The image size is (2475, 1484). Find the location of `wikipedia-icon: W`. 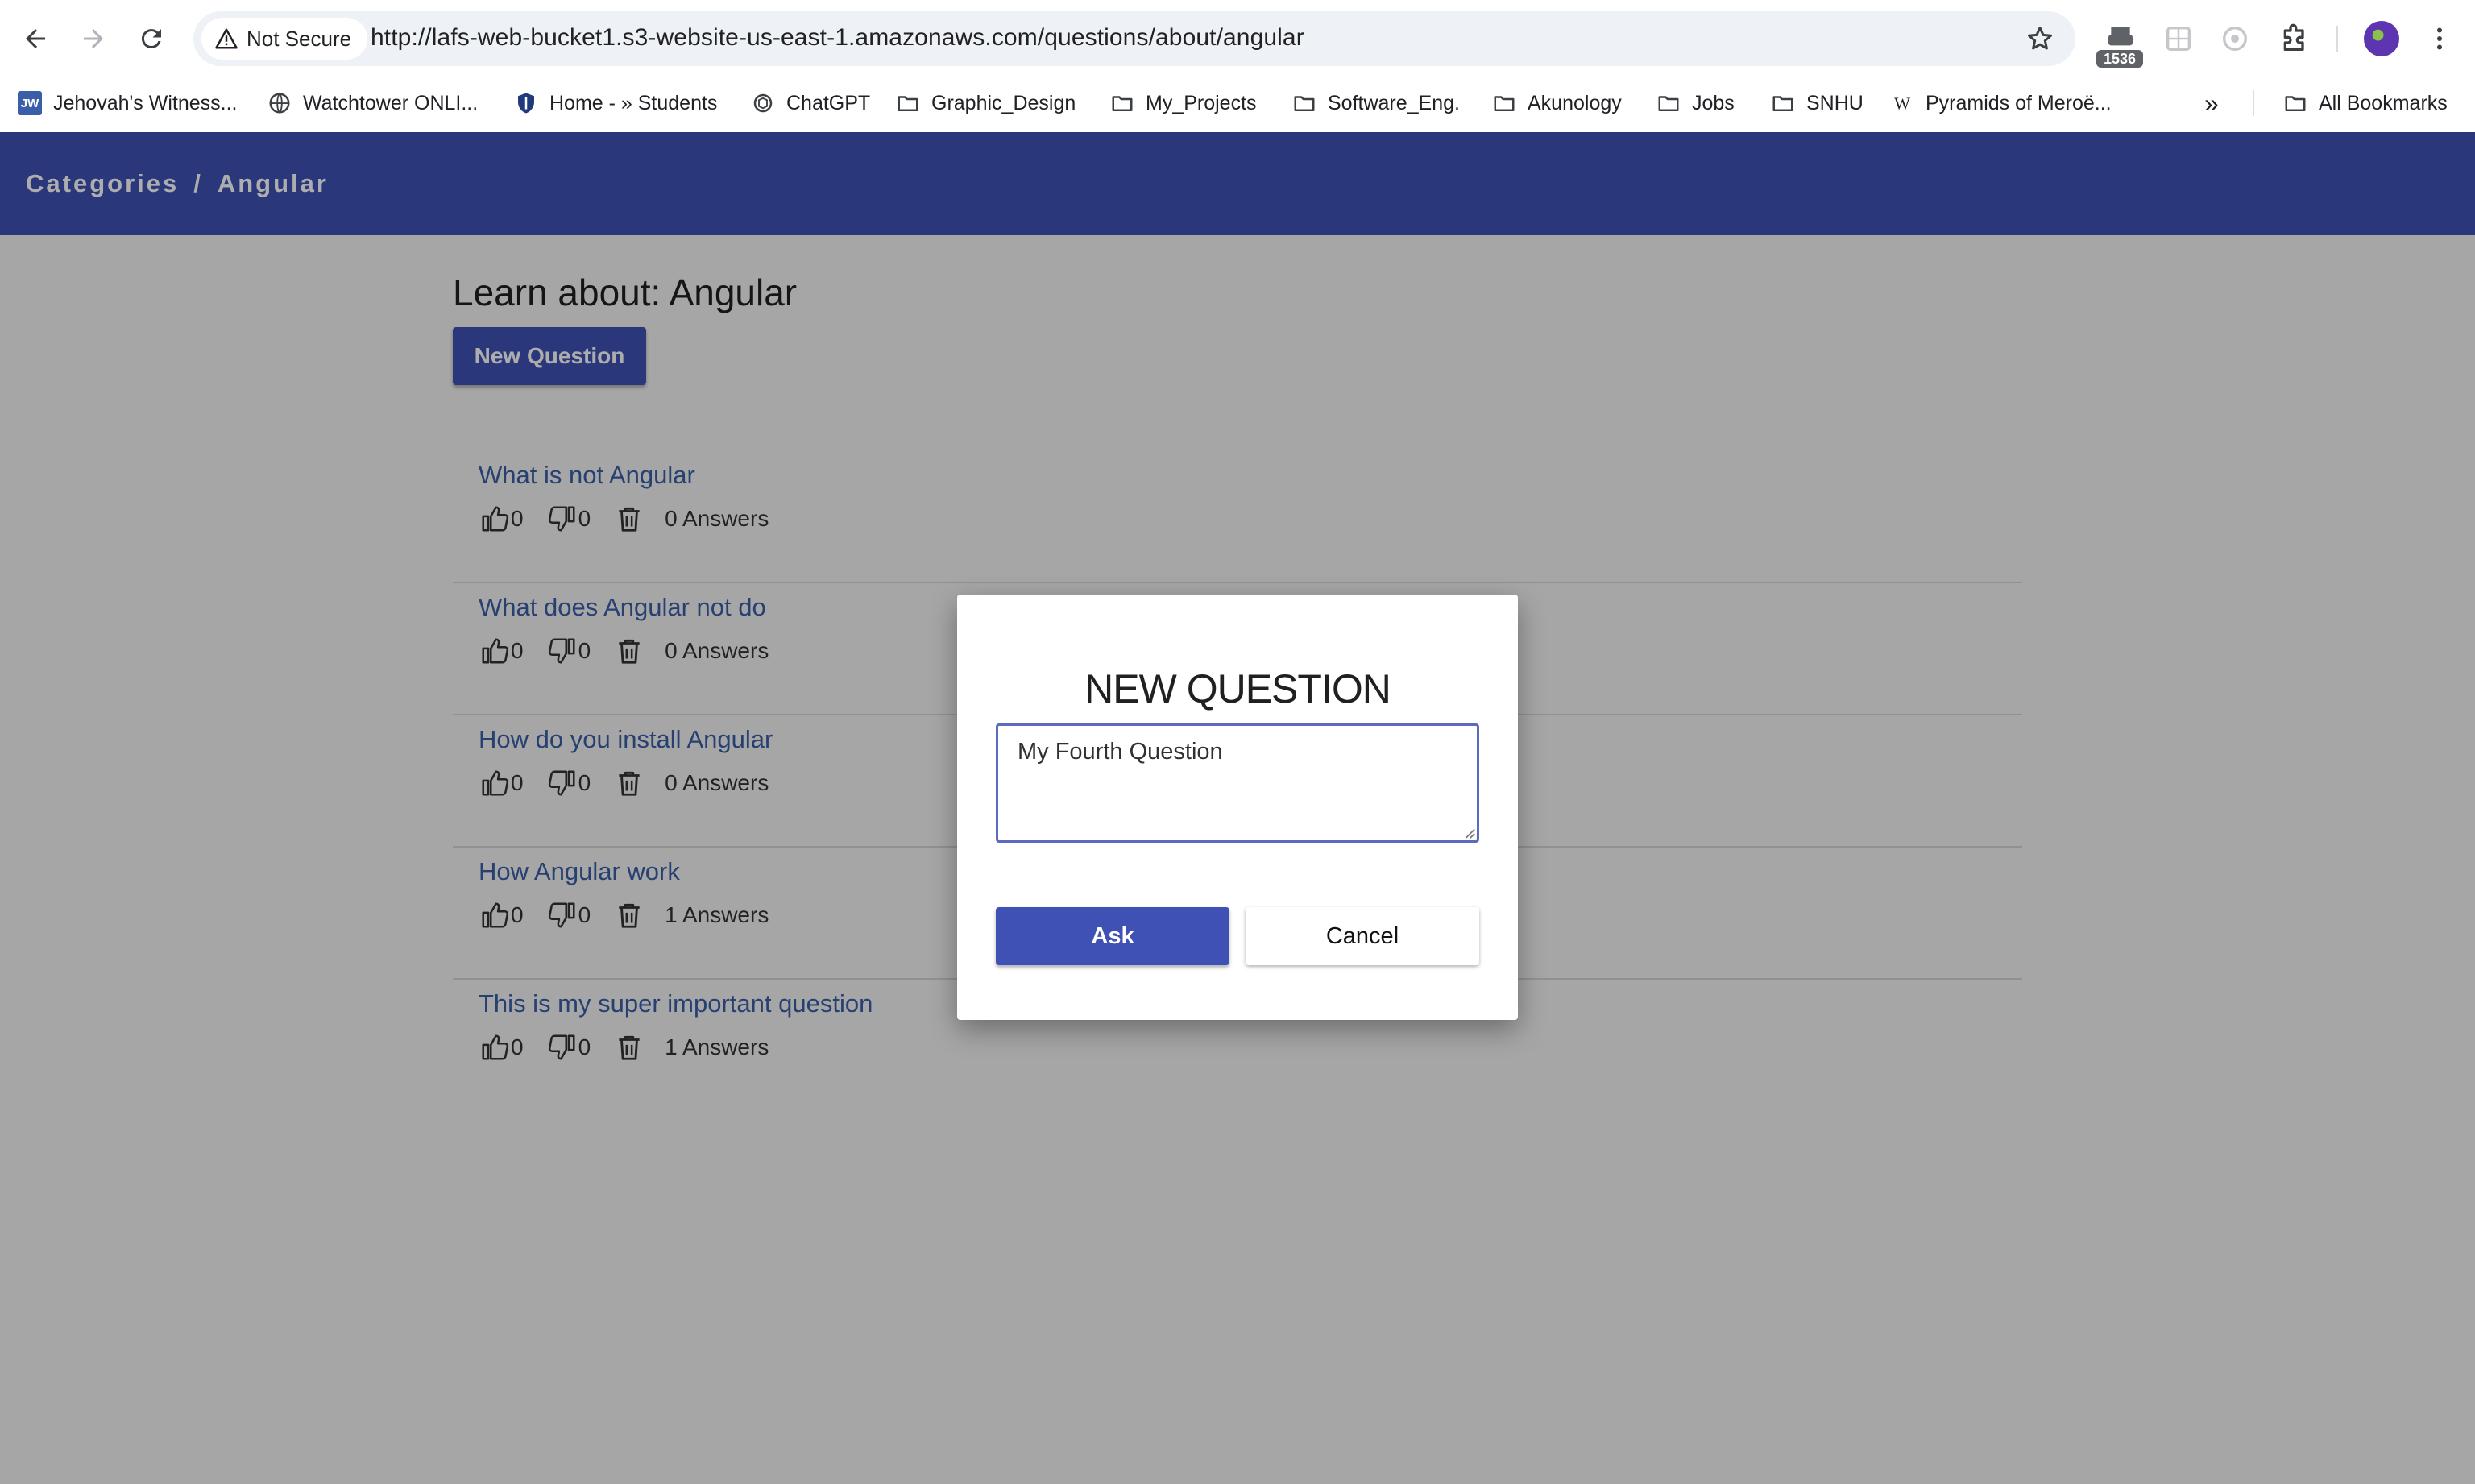

wikipedia-icon: W is located at coordinates (1902, 103).